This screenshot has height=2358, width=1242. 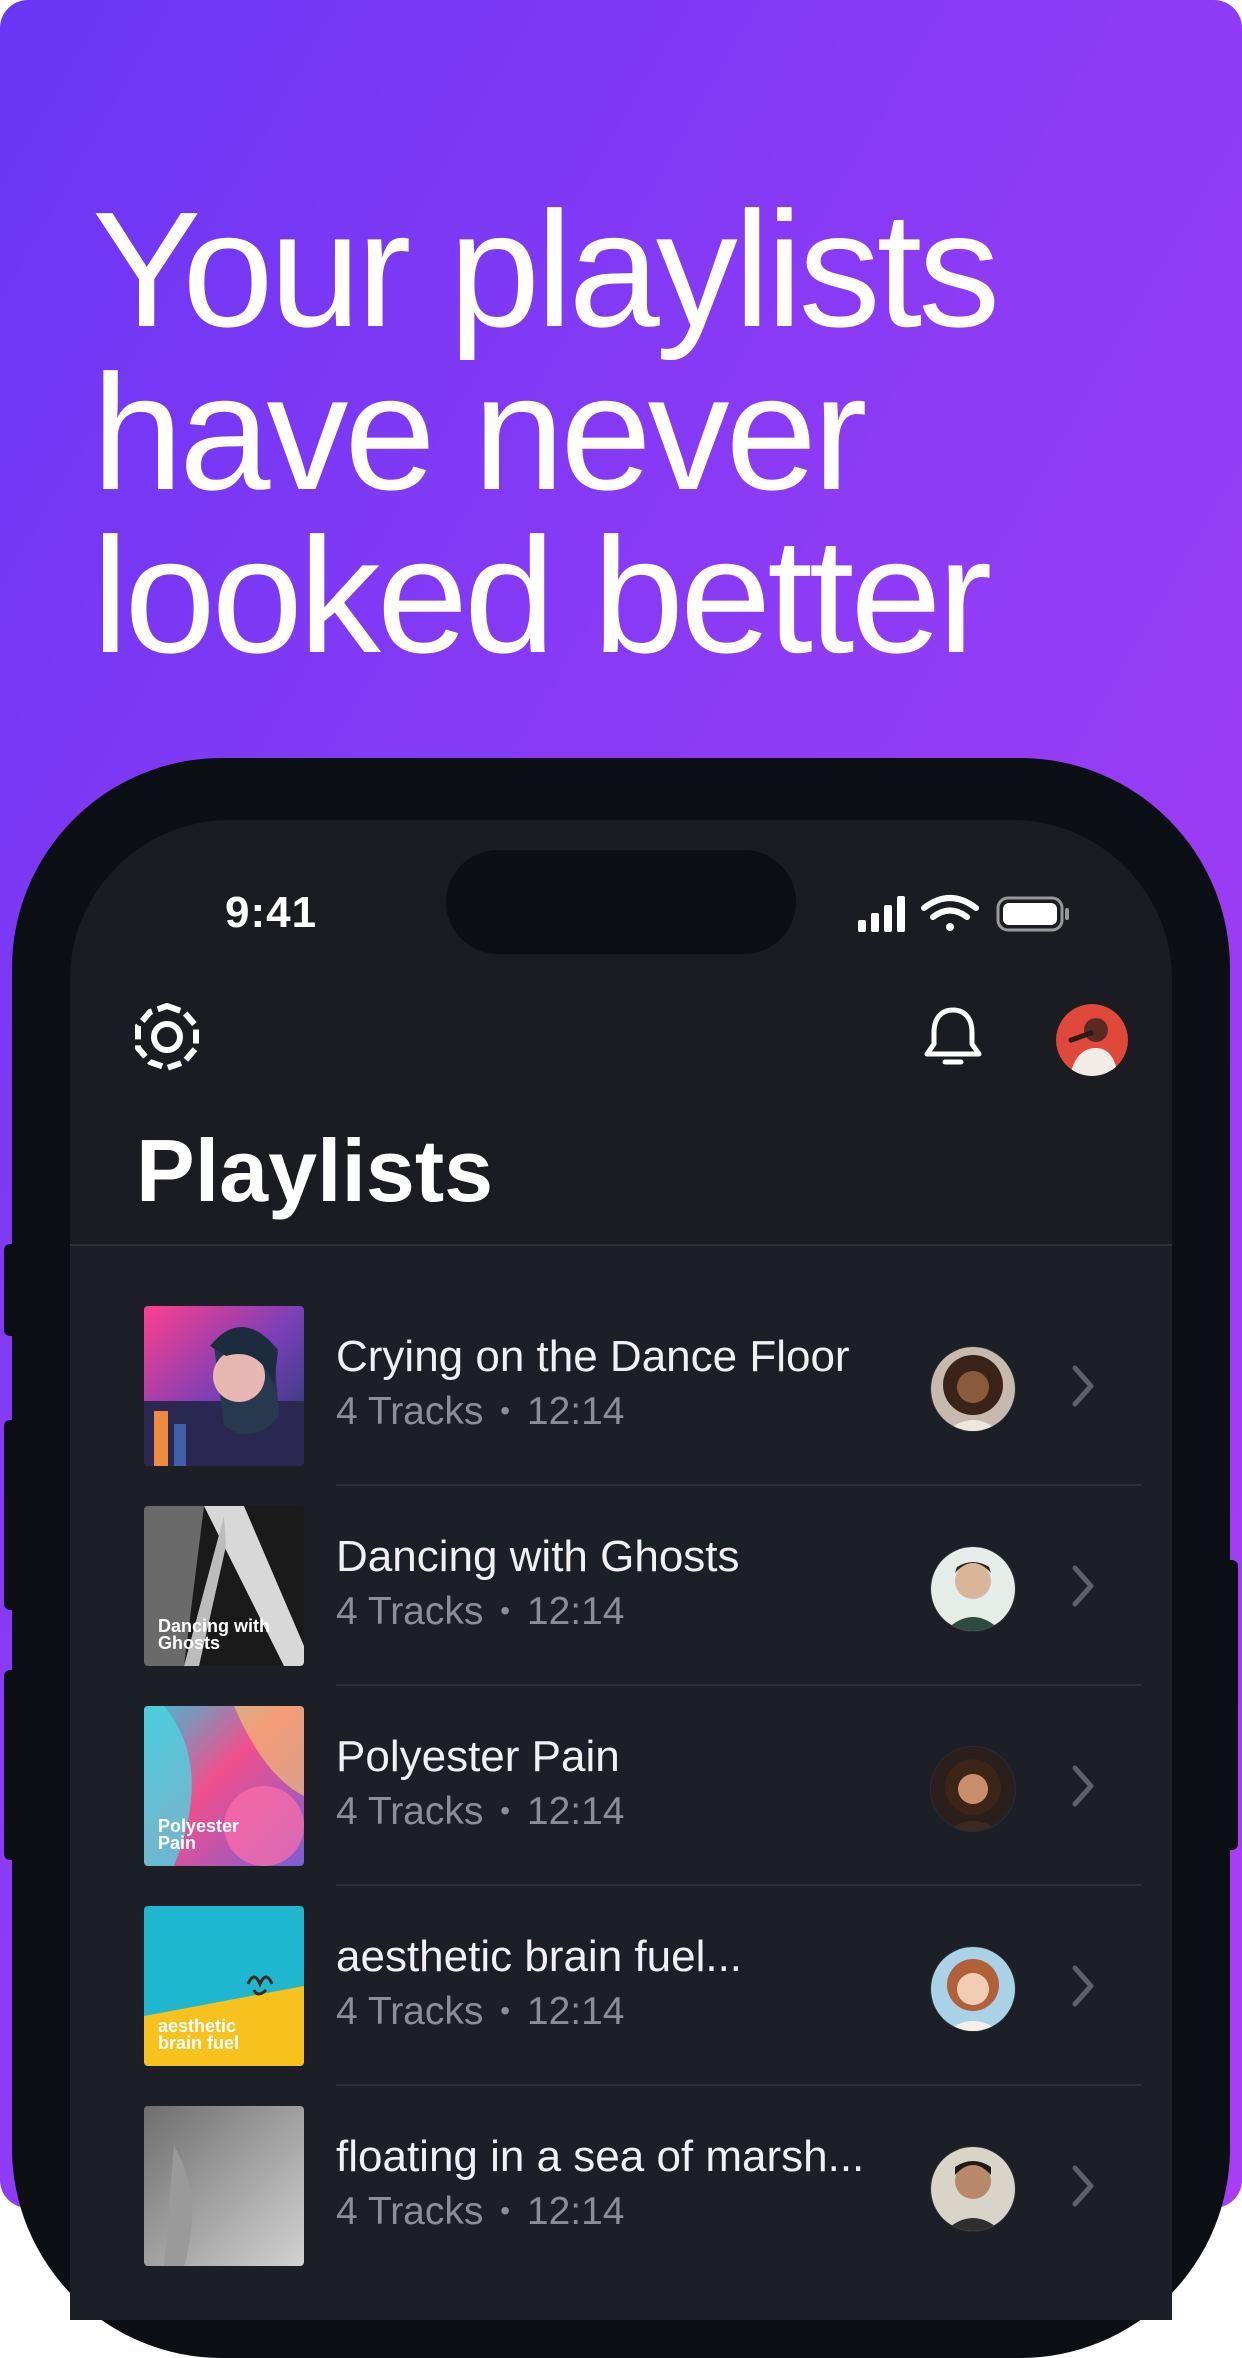 I want to click on playlist-title: Polyester Pain, so click(x=478, y=1756).